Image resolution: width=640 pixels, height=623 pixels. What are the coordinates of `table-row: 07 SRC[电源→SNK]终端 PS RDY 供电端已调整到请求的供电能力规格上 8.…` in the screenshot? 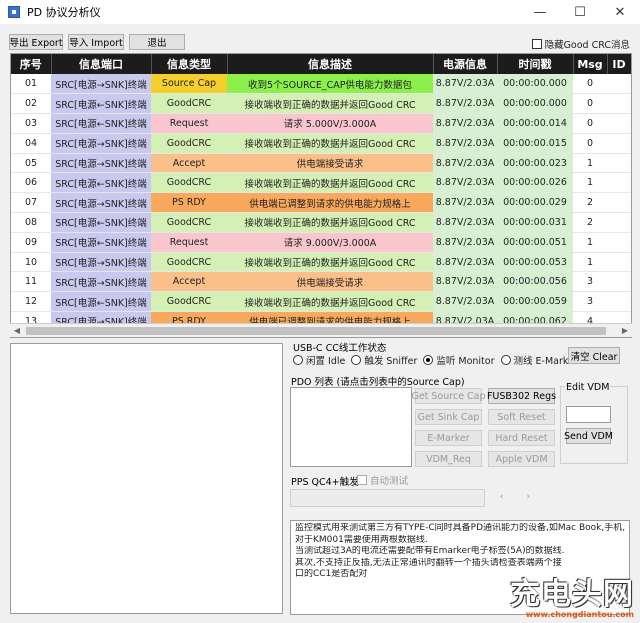 It's located at (321, 203).